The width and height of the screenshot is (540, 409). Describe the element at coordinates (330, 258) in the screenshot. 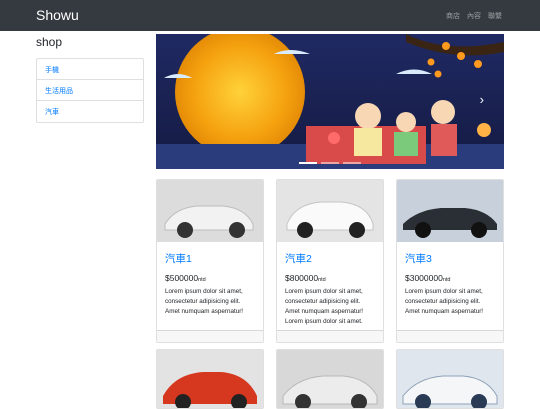

I see `product-title: 汽車2` at that location.